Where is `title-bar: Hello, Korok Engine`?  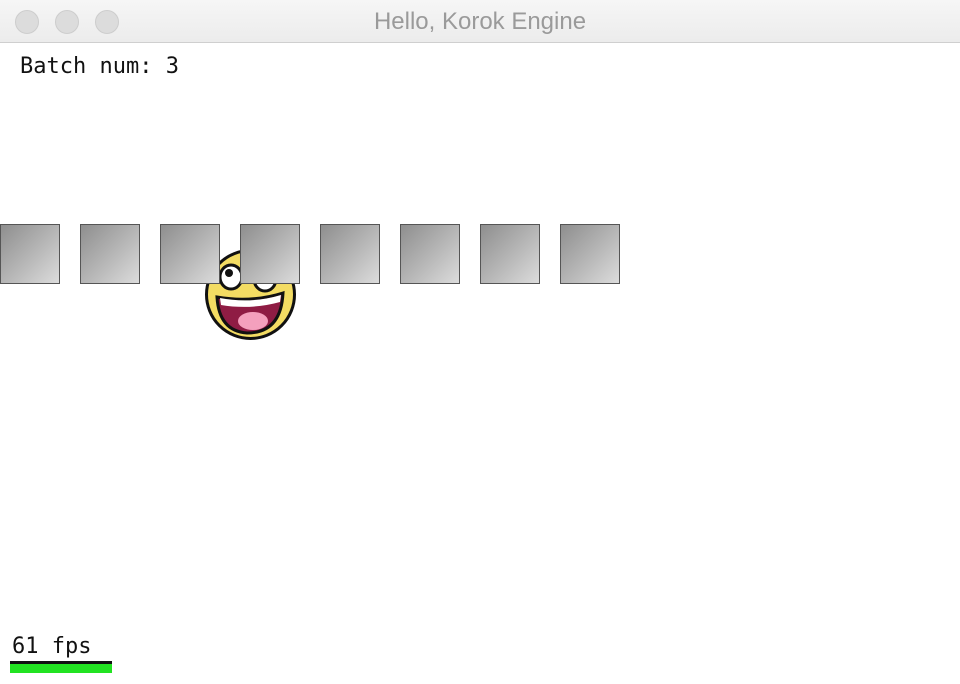
title-bar: Hello, Korok Engine is located at coordinates (480, 21).